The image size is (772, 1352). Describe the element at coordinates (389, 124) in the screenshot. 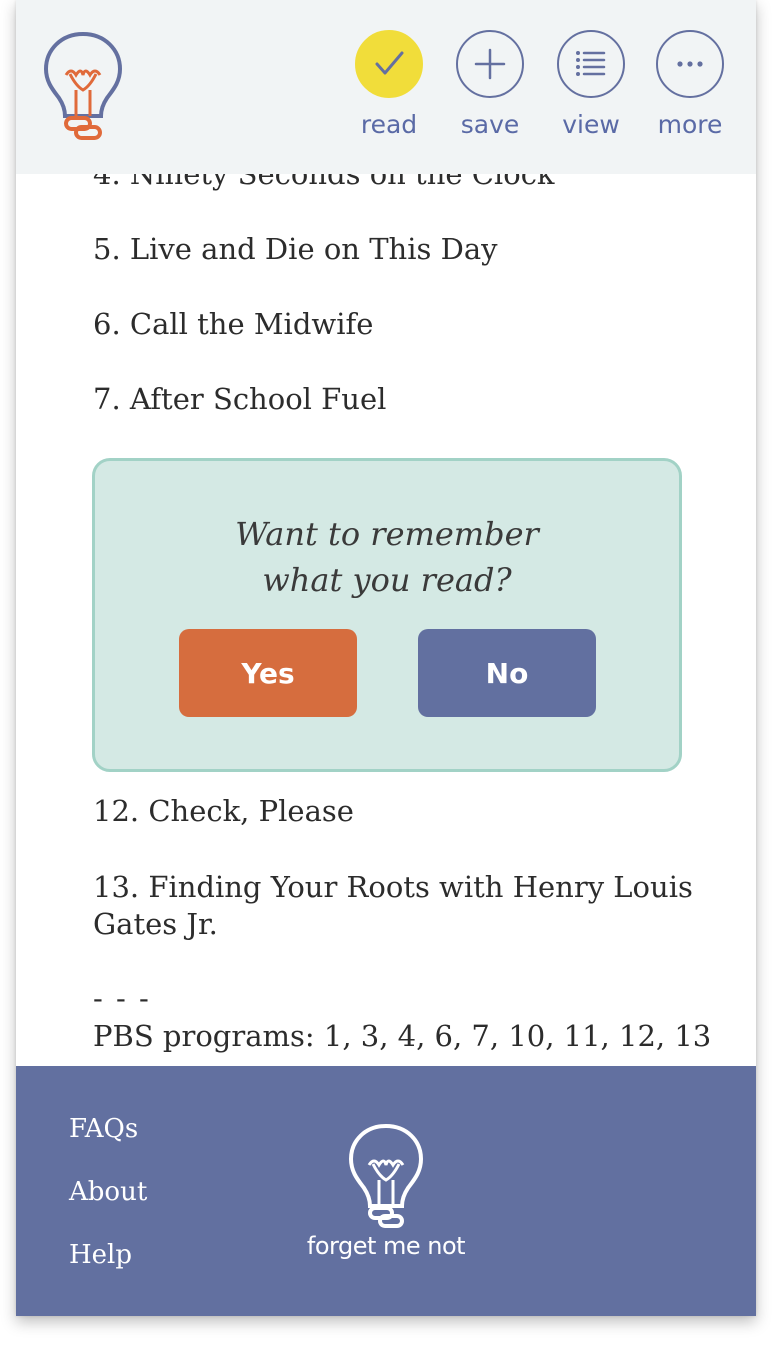

I see `read-label: read` at that location.